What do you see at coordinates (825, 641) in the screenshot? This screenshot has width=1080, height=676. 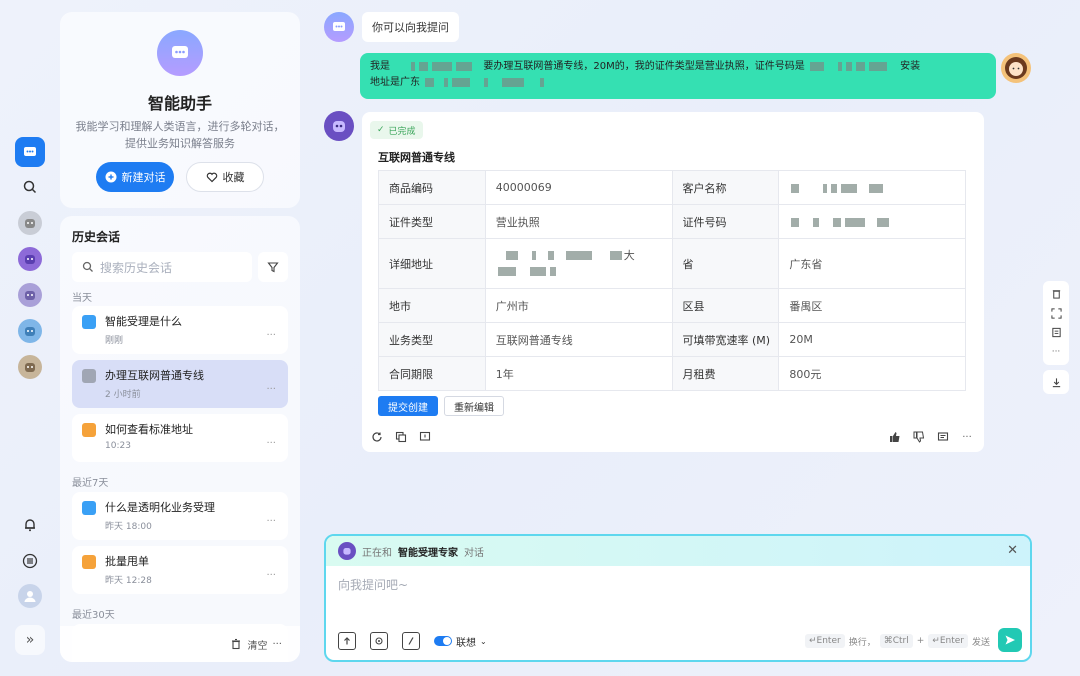 I see `kbd-enter: ↵Enter` at bounding box center [825, 641].